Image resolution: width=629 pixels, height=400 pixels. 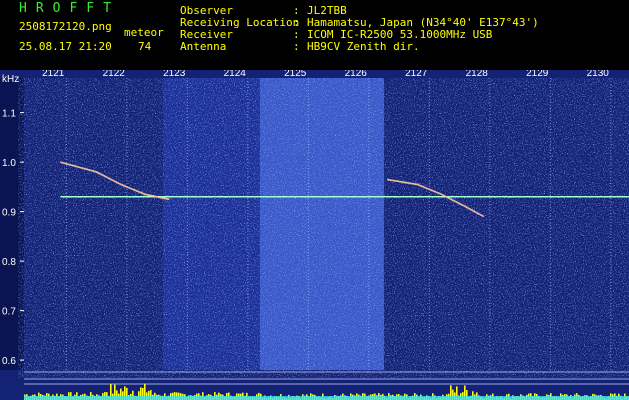 I want to click on x-tick-label: 2122, so click(x=114, y=74).